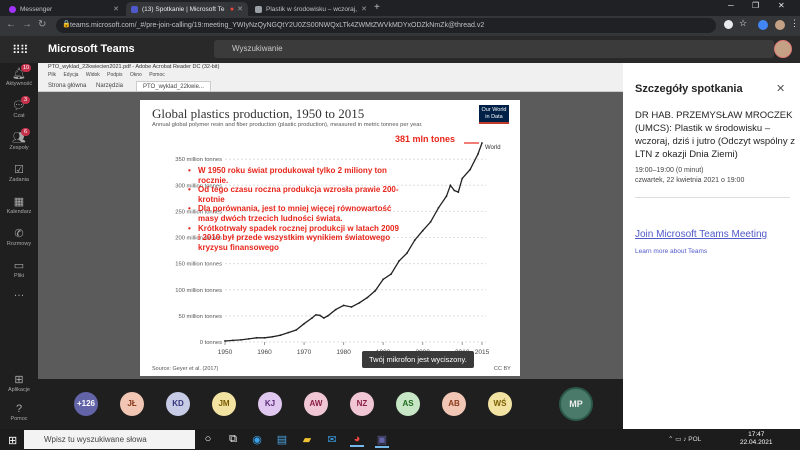 This screenshot has width=800, height=450. What do you see at coordinates (27, 24) in the screenshot?
I see `forward-button: →` at bounding box center [27, 24].